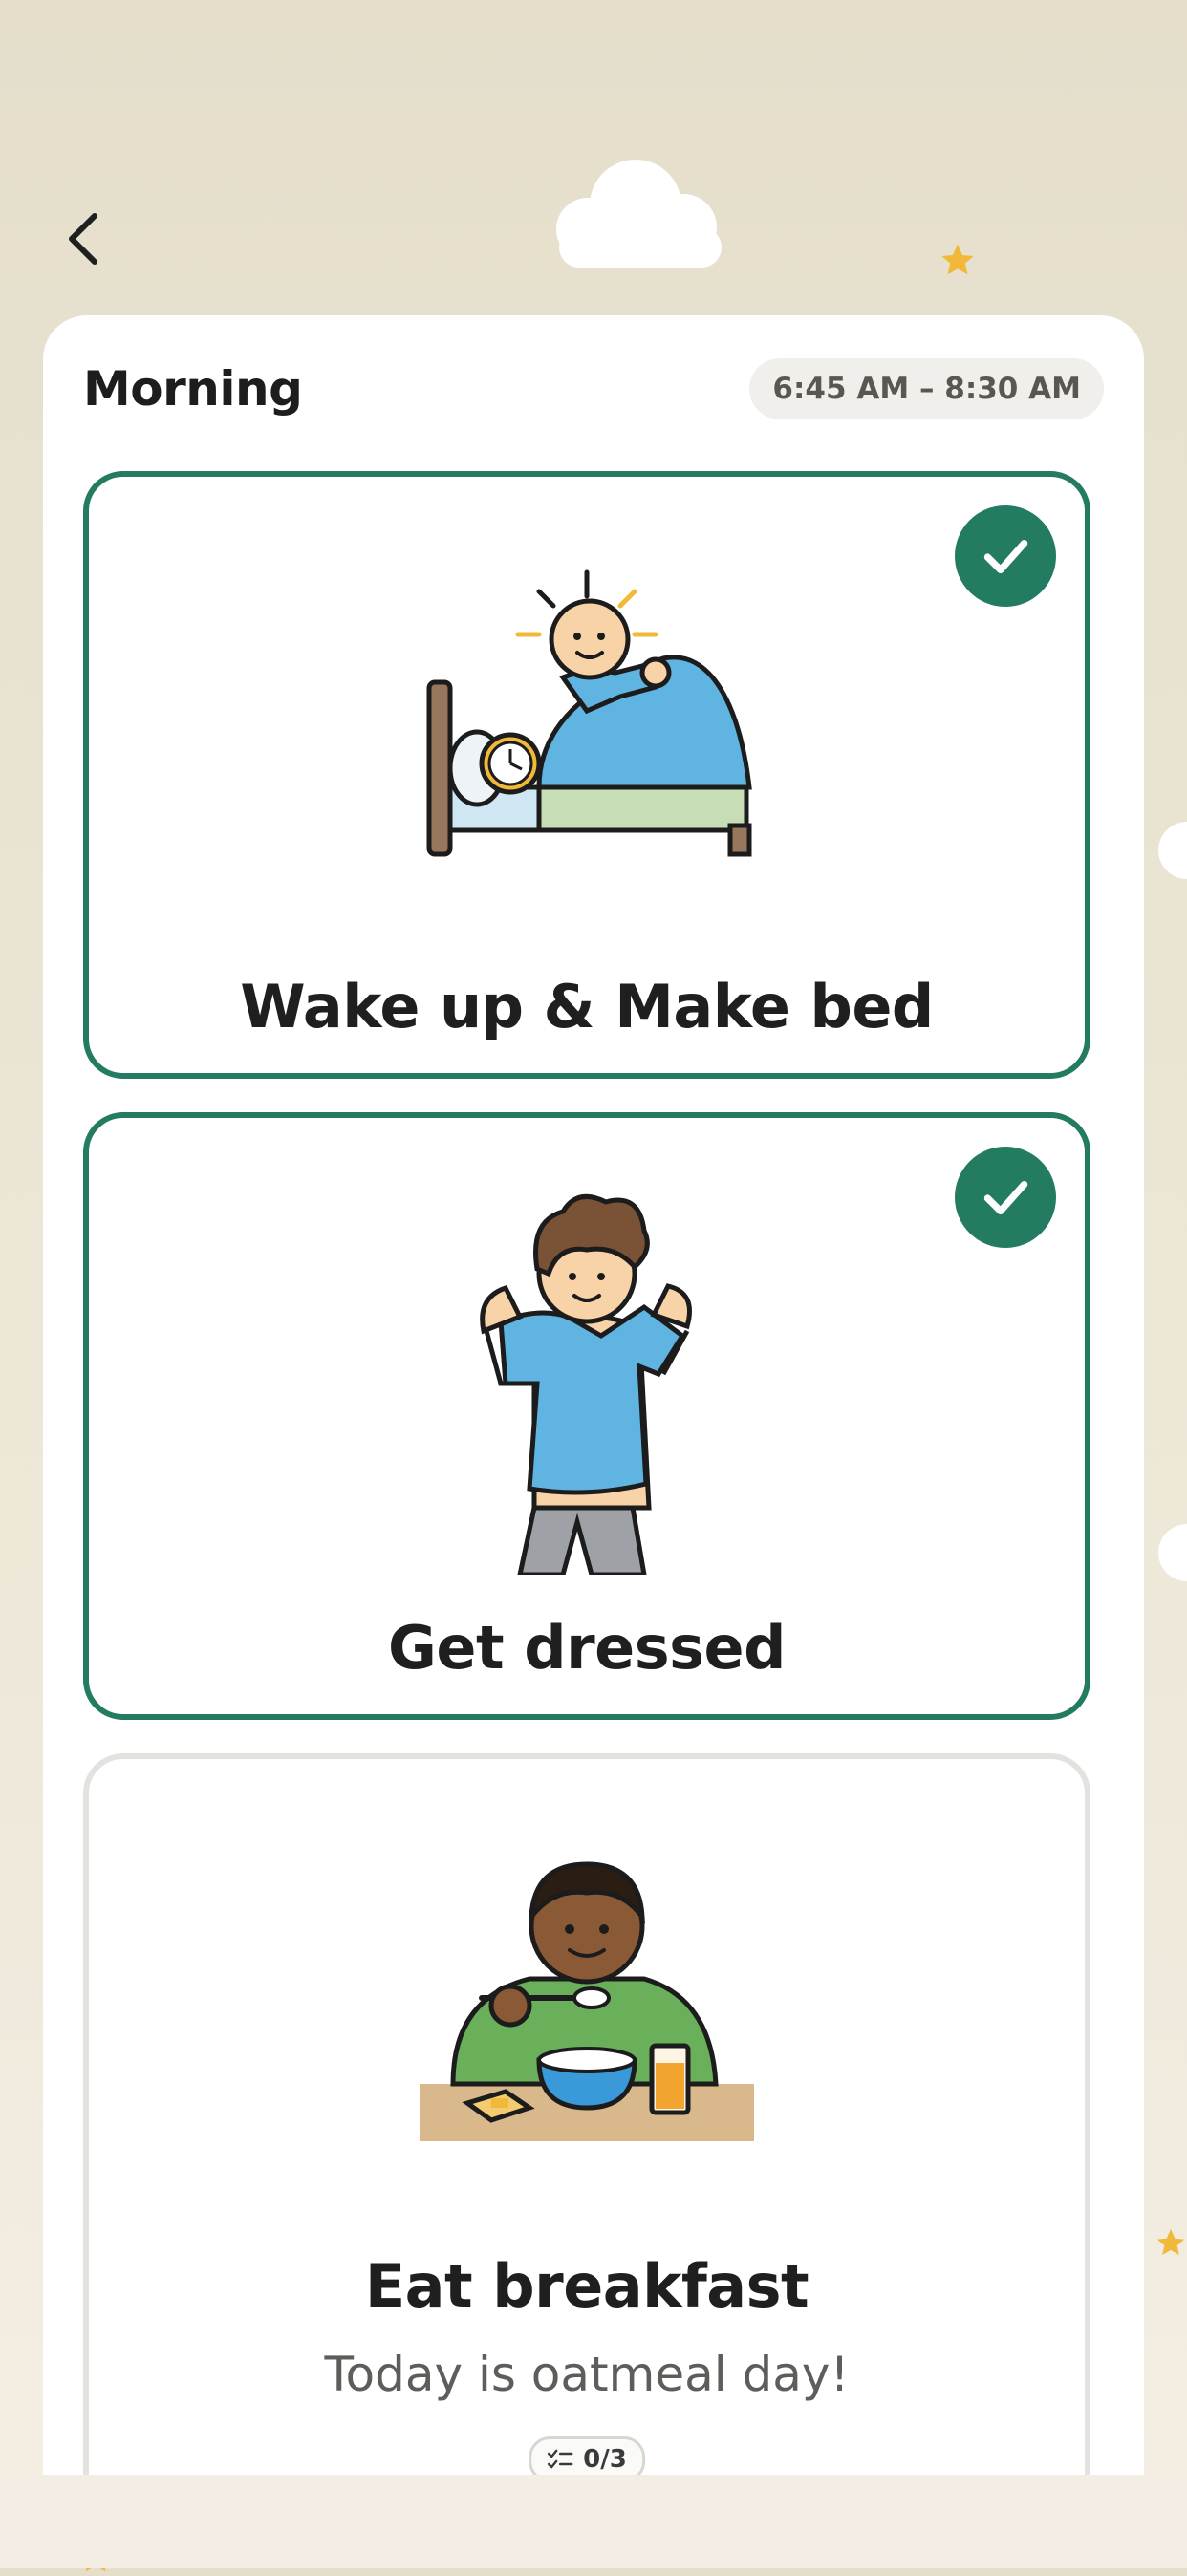 Image resolution: width=1187 pixels, height=2576 pixels. I want to click on task-title: Get dressed, so click(587, 1648).